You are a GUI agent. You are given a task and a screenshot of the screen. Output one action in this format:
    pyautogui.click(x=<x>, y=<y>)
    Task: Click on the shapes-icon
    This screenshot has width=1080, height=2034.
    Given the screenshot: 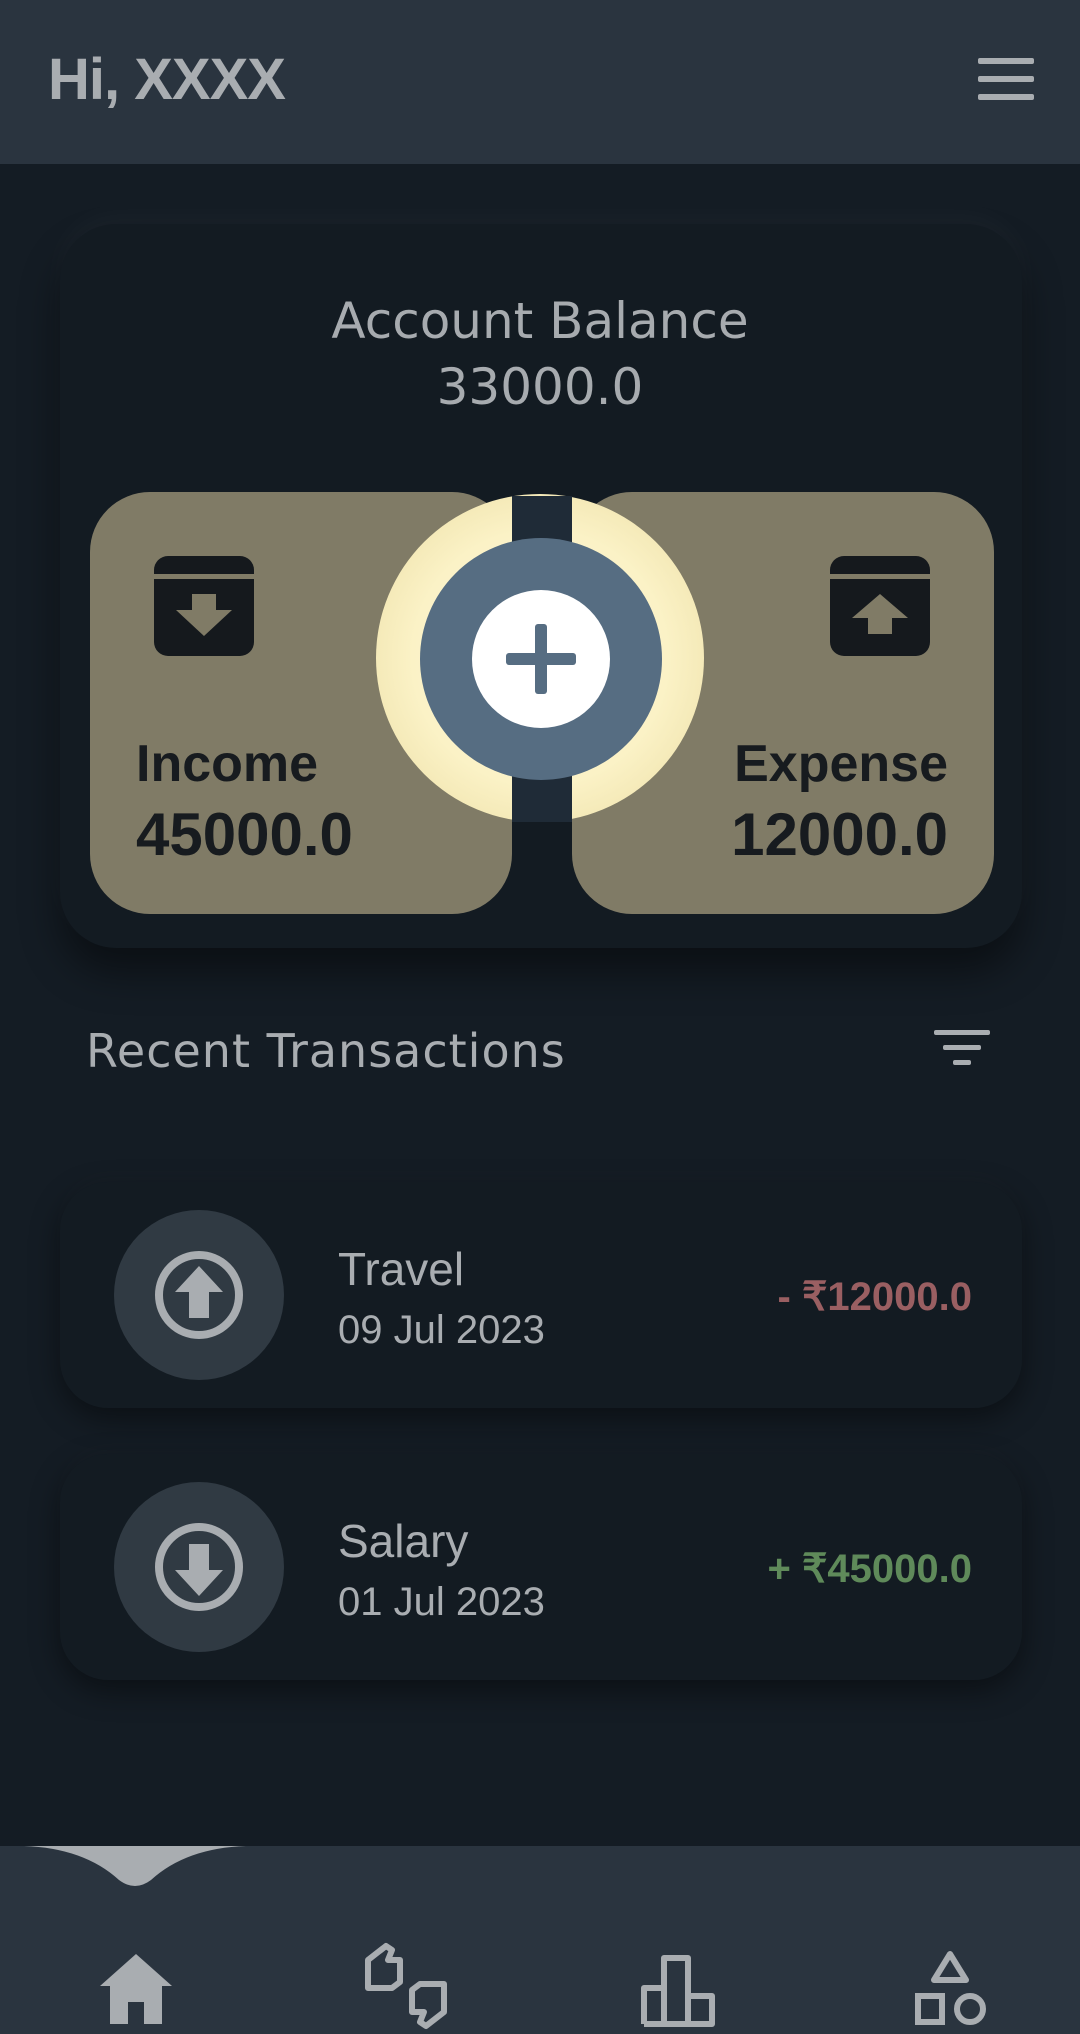 What is the action you would take?
    pyautogui.click(x=950, y=1988)
    